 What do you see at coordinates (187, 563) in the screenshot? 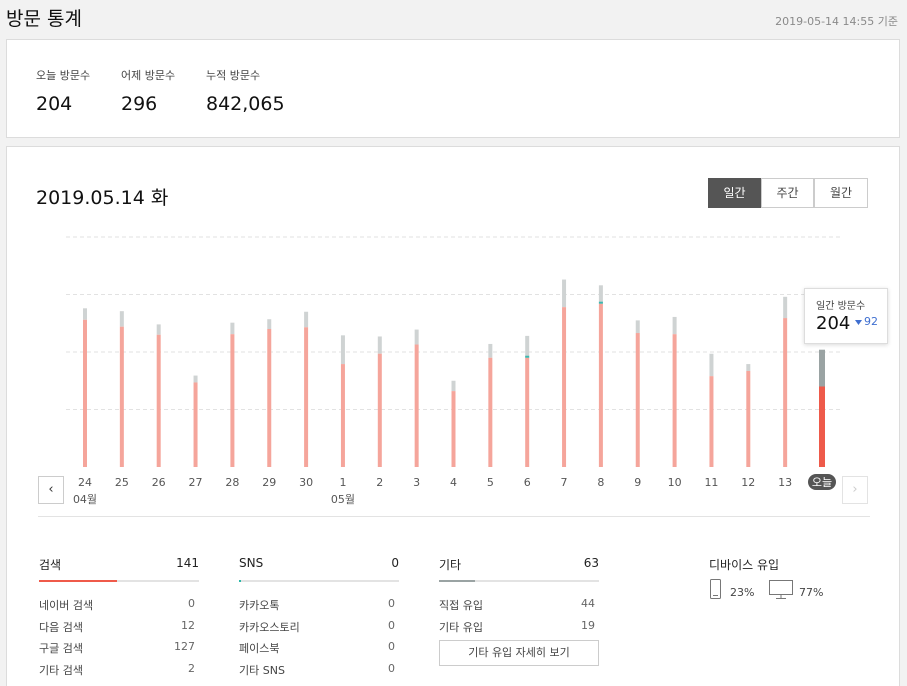
I see `group-total: 141` at bounding box center [187, 563].